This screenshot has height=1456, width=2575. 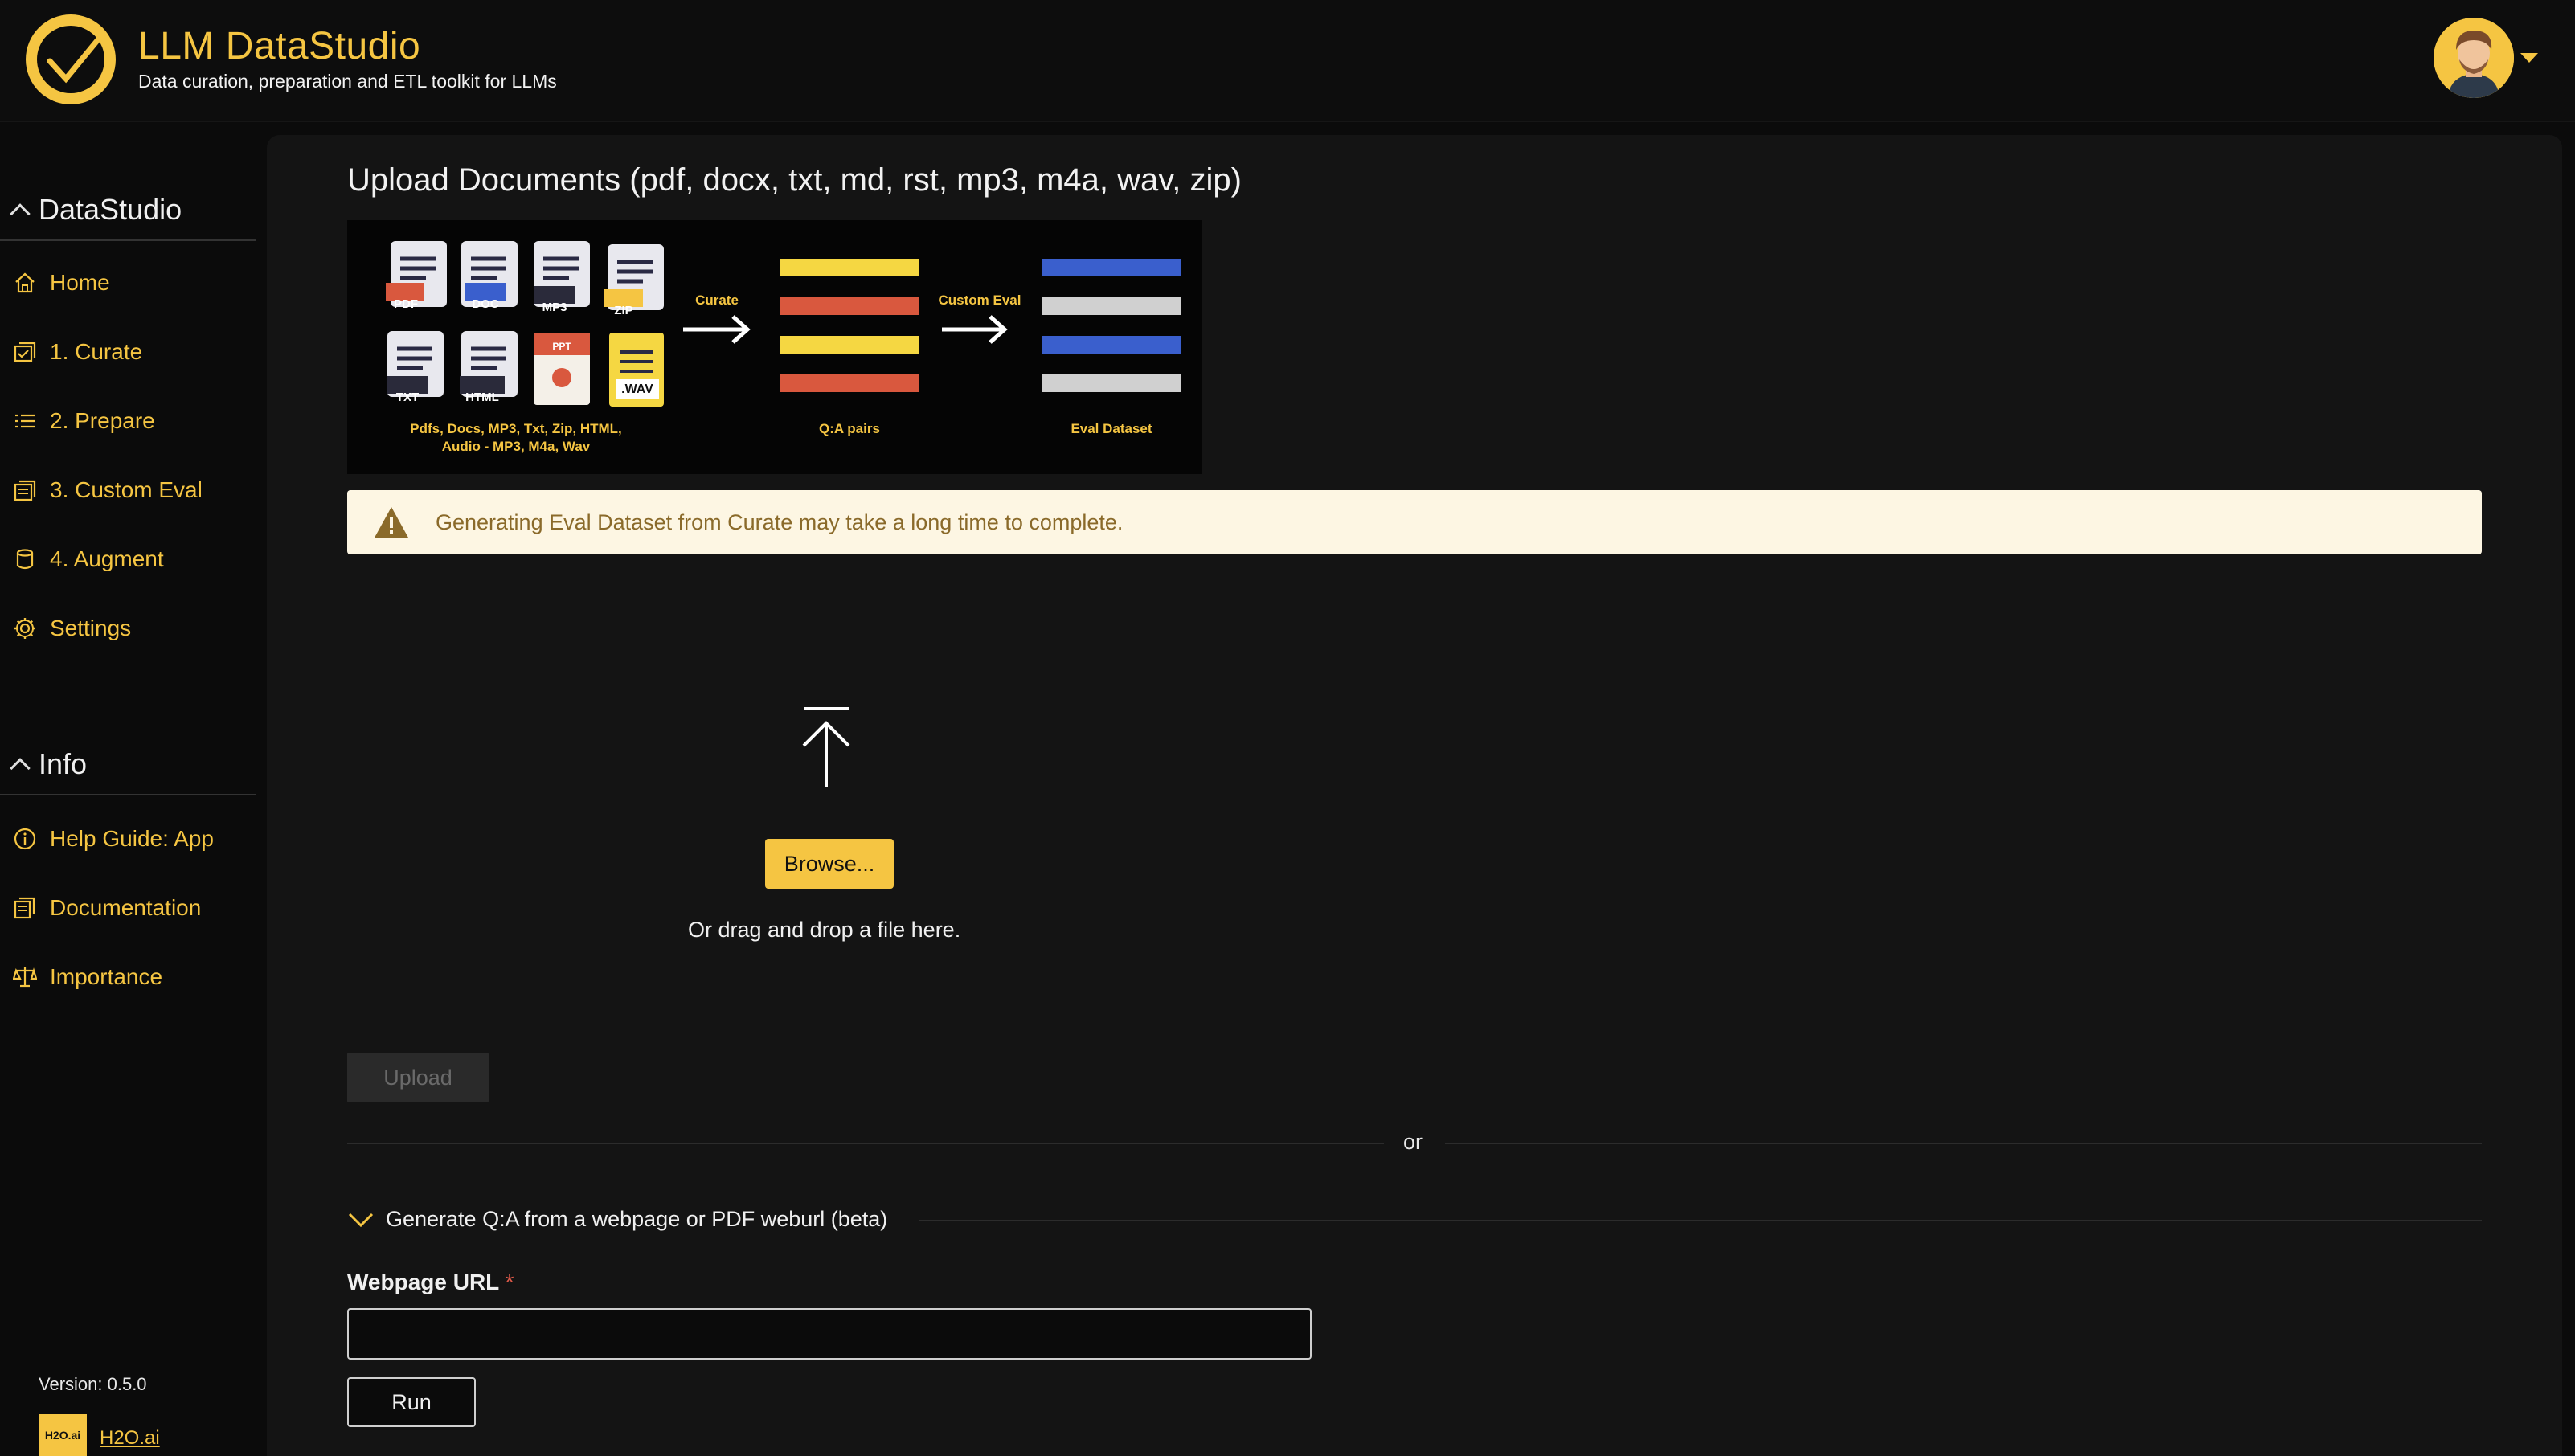 I want to click on section-title: Info, so click(x=63, y=763).